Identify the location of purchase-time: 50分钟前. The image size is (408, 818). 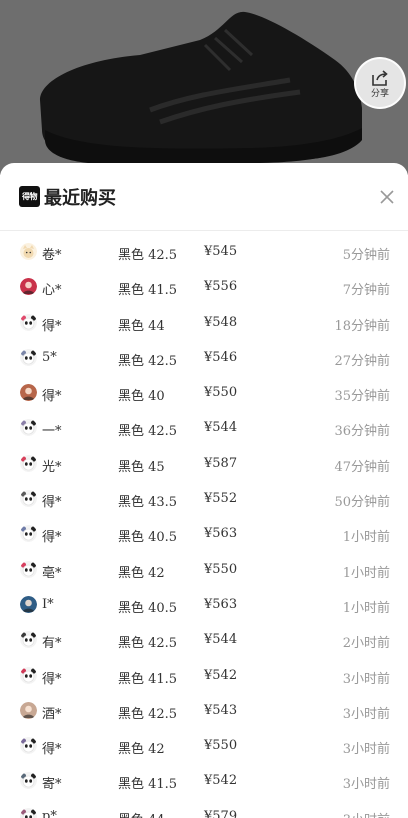
(362, 503).